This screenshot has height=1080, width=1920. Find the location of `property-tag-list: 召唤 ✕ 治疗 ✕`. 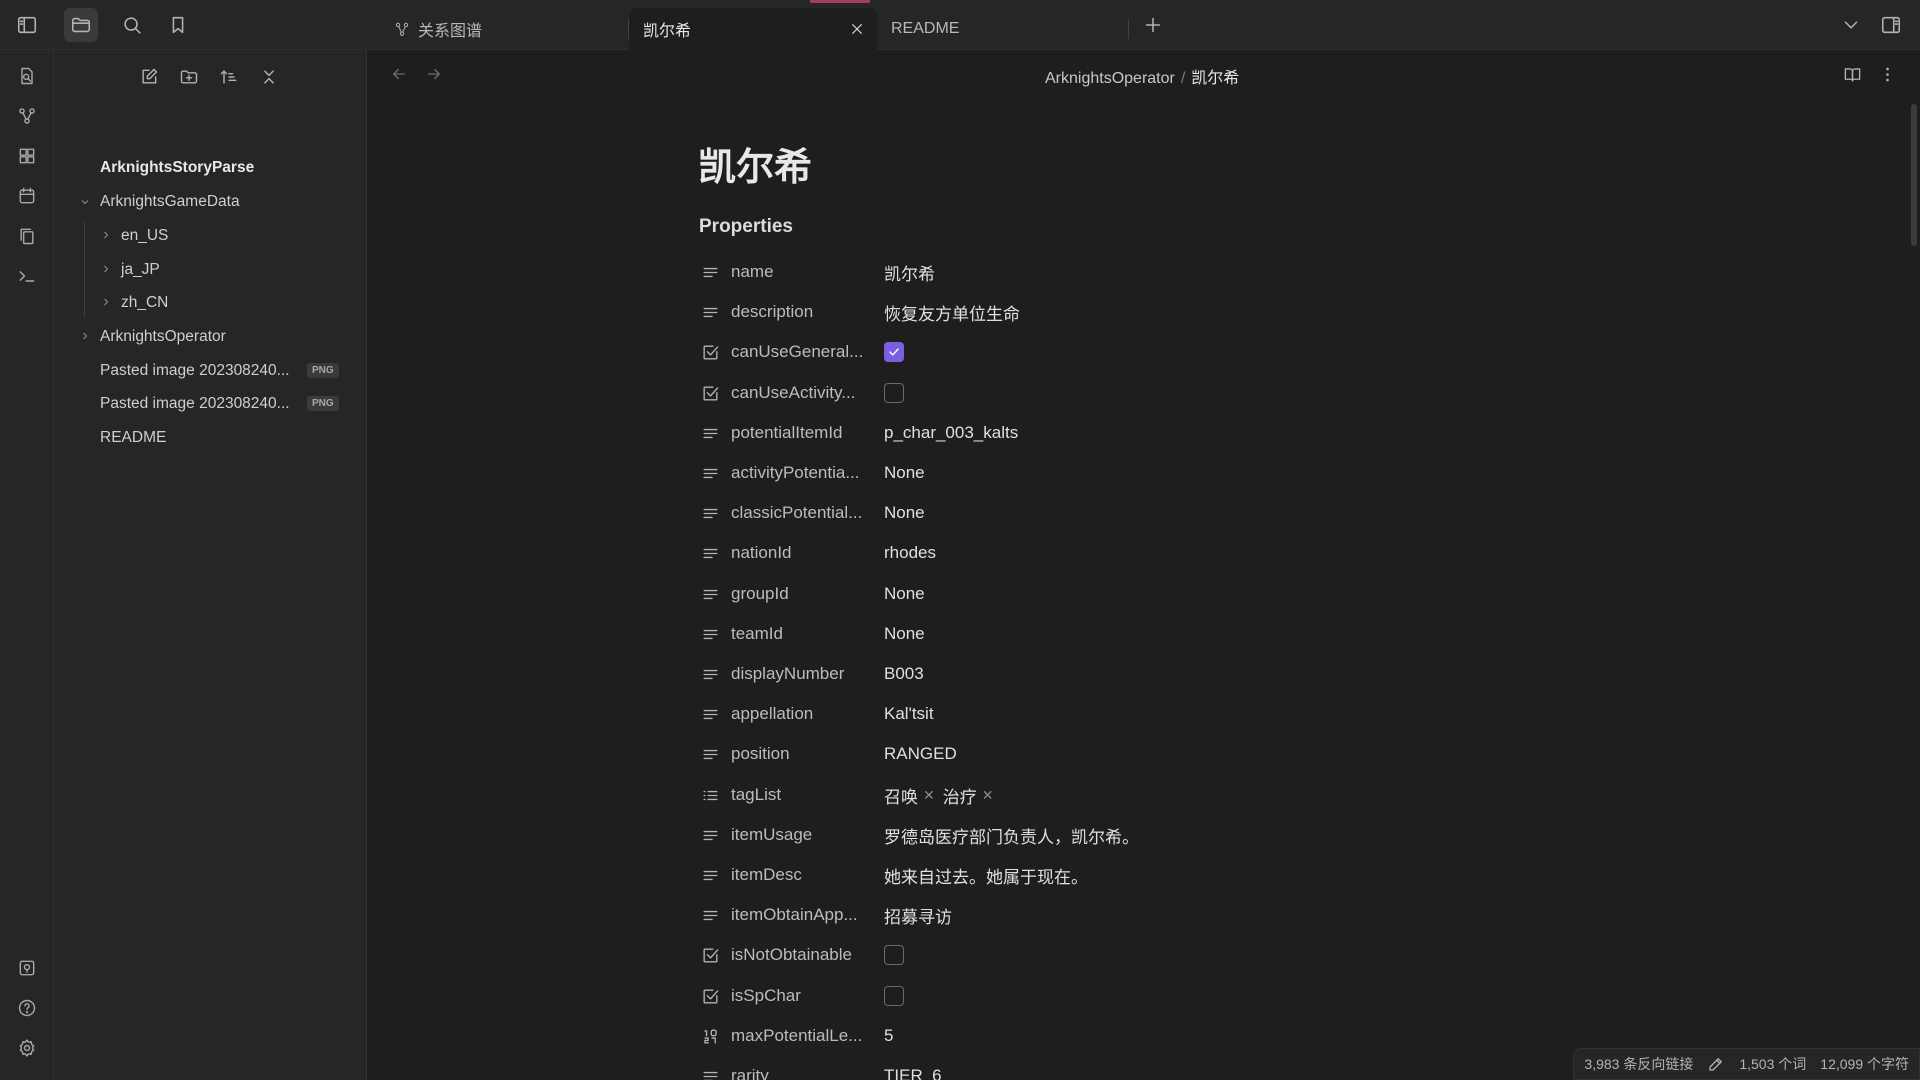

property-tag-list: 召唤 ✕ 治疗 ✕ is located at coordinates (942, 795).